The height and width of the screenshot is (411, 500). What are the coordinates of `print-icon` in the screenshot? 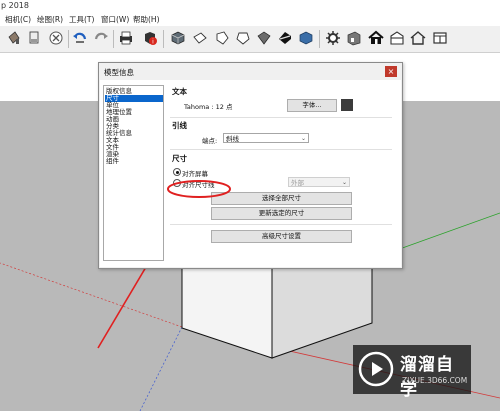 It's located at (126, 38).